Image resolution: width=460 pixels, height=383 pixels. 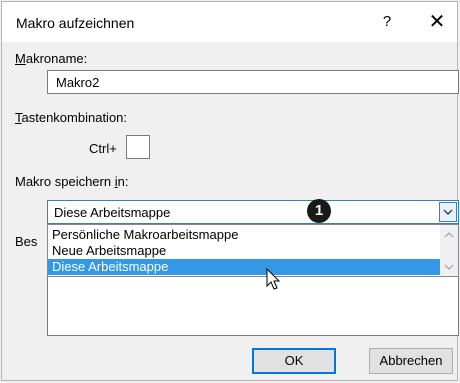 What do you see at coordinates (437, 22) in the screenshot?
I see `close-button: ✕` at bounding box center [437, 22].